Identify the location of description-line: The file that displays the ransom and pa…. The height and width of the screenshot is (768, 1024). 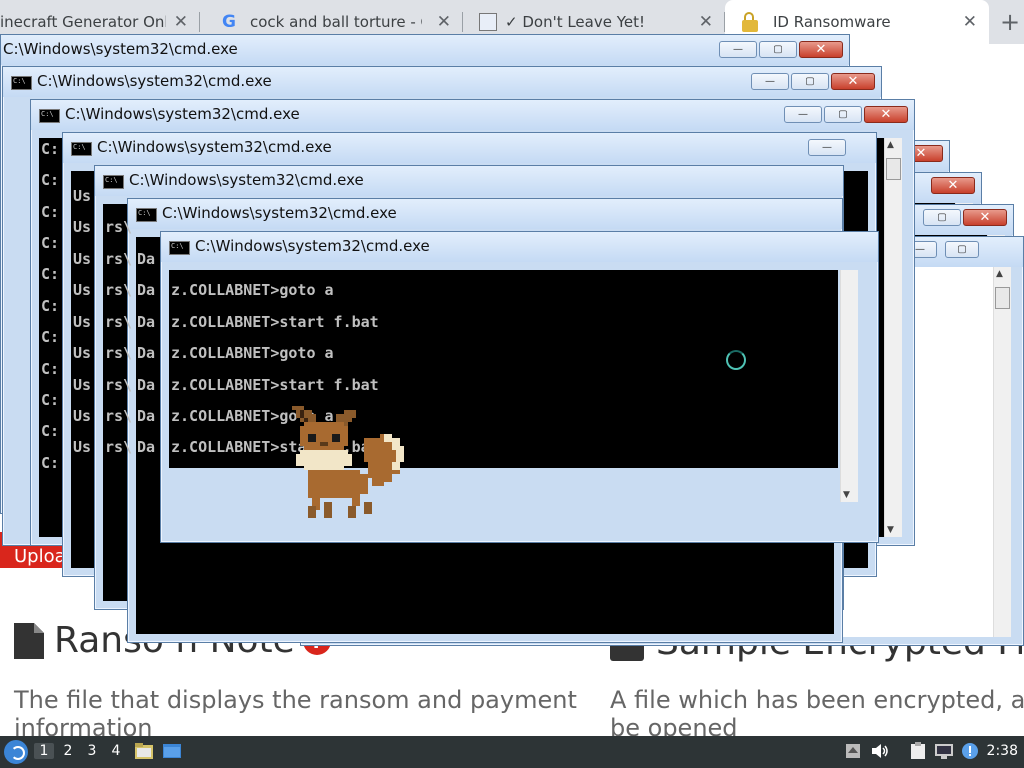
(295, 700).